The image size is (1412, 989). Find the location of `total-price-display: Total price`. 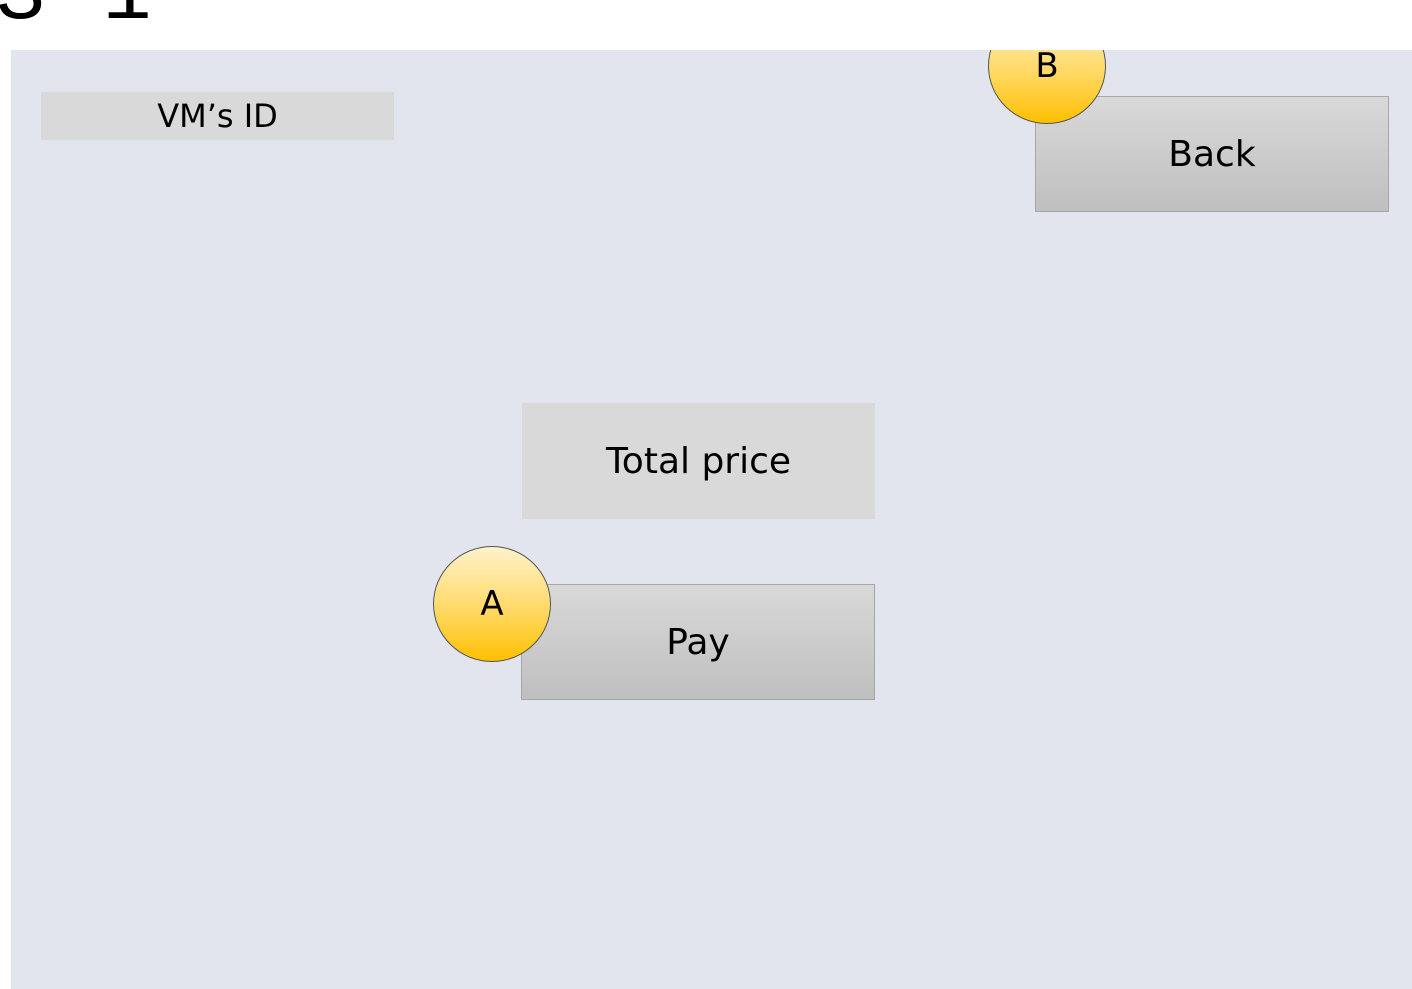

total-price-display: Total price is located at coordinates (698, 461).